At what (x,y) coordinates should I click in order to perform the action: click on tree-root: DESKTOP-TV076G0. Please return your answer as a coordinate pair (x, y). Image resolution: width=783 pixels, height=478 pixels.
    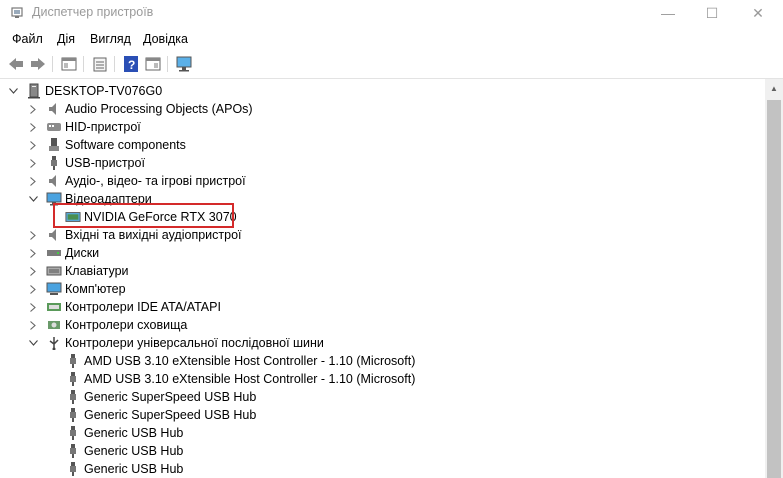
    Looking at the image, I should click on (85, 91).